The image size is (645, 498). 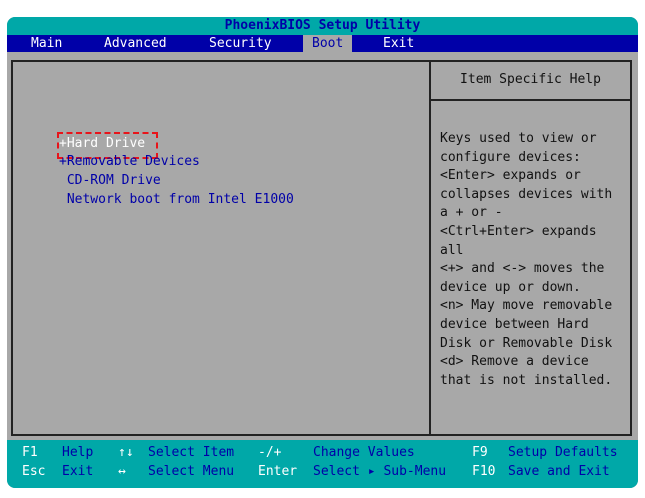 What do you see at coordinates (135, 43) in the screenshot?
I see `tab-advanced: Advanced` at bounding box center [135, 43].